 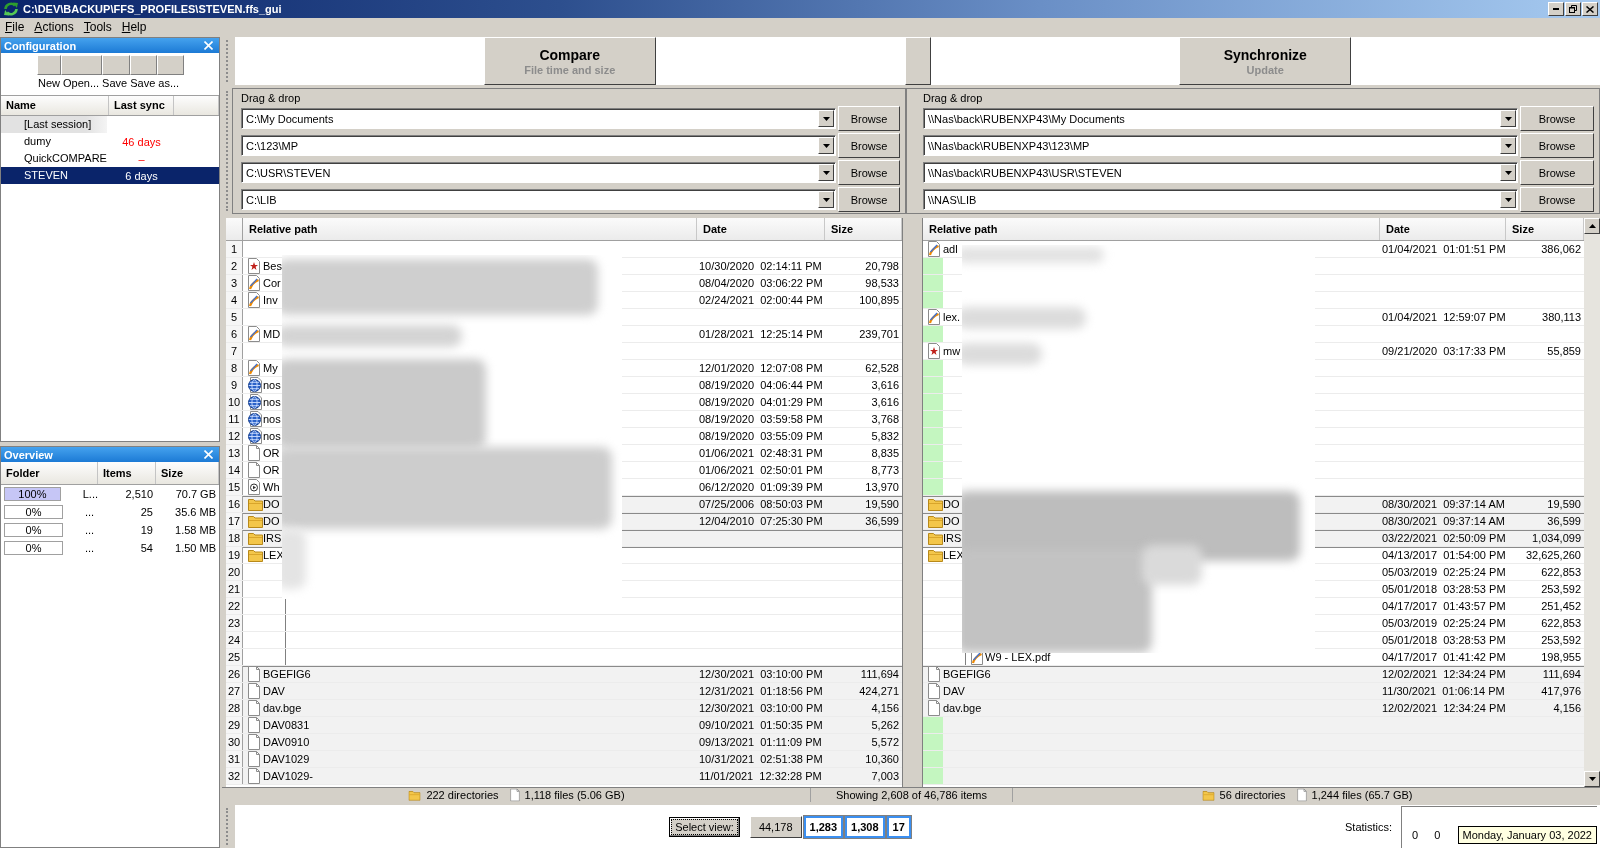 What do you see at coordinates (574, 795) in the screenshot?
I see `status-text: 1,118 files (5.06 GB)` at bounding box center [574, 795].